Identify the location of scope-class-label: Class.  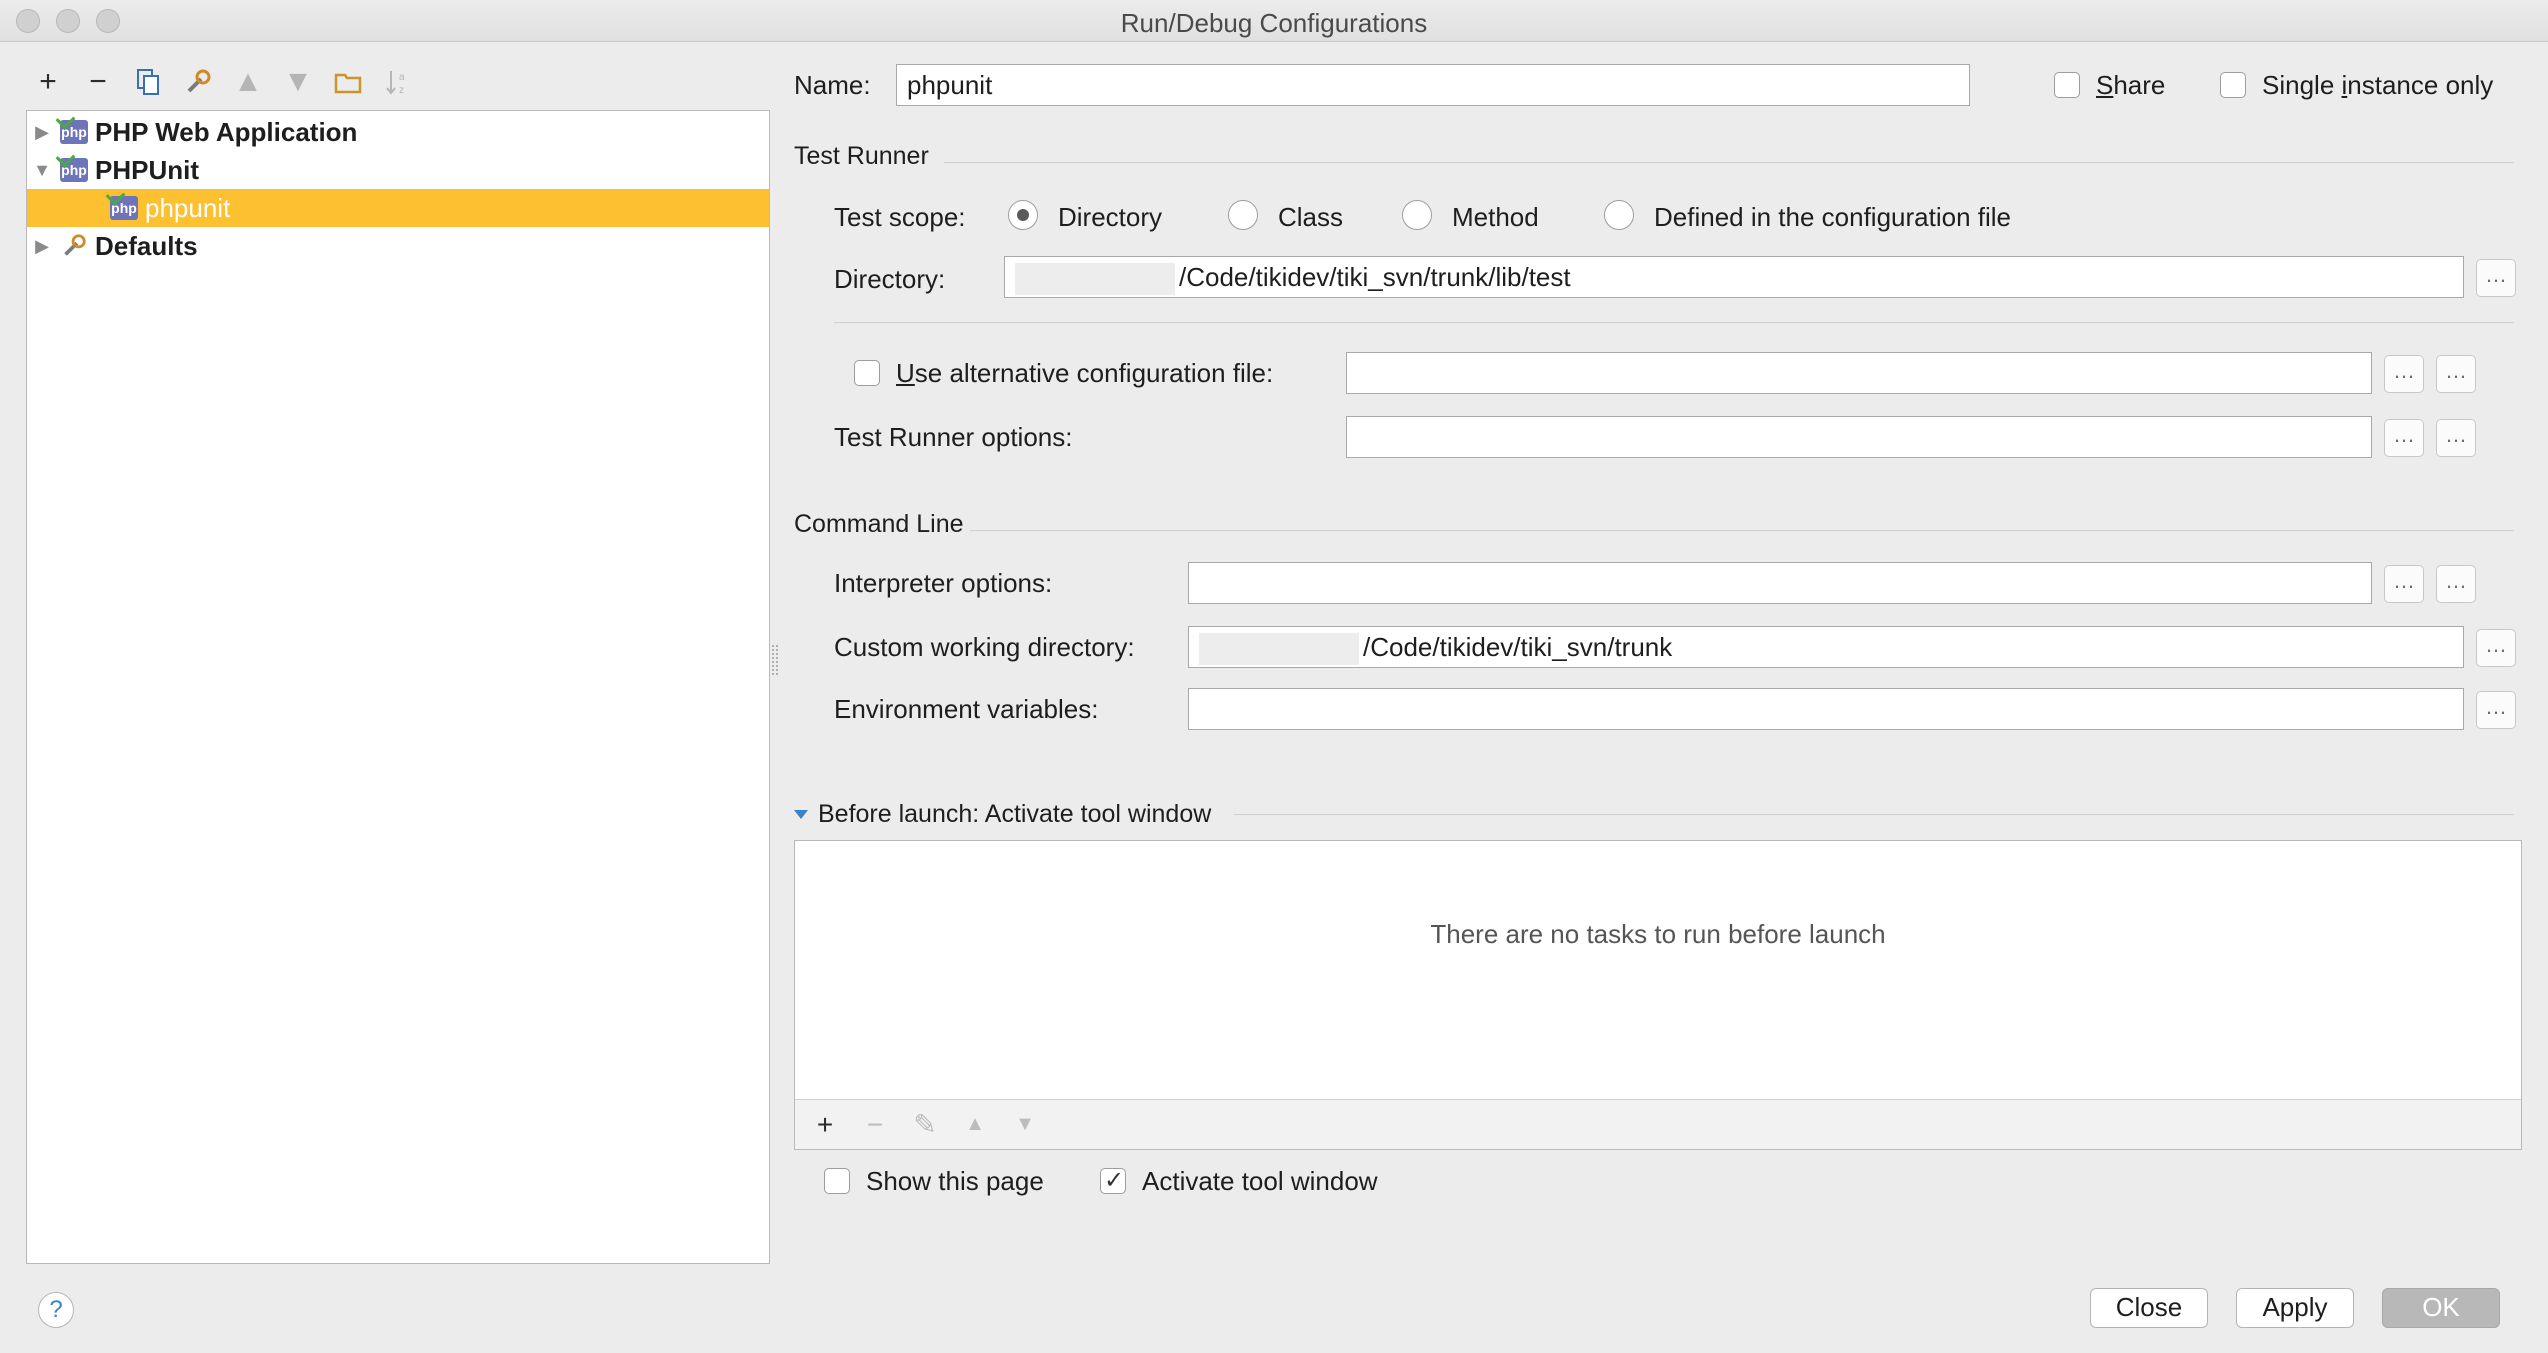
(1311, 217).